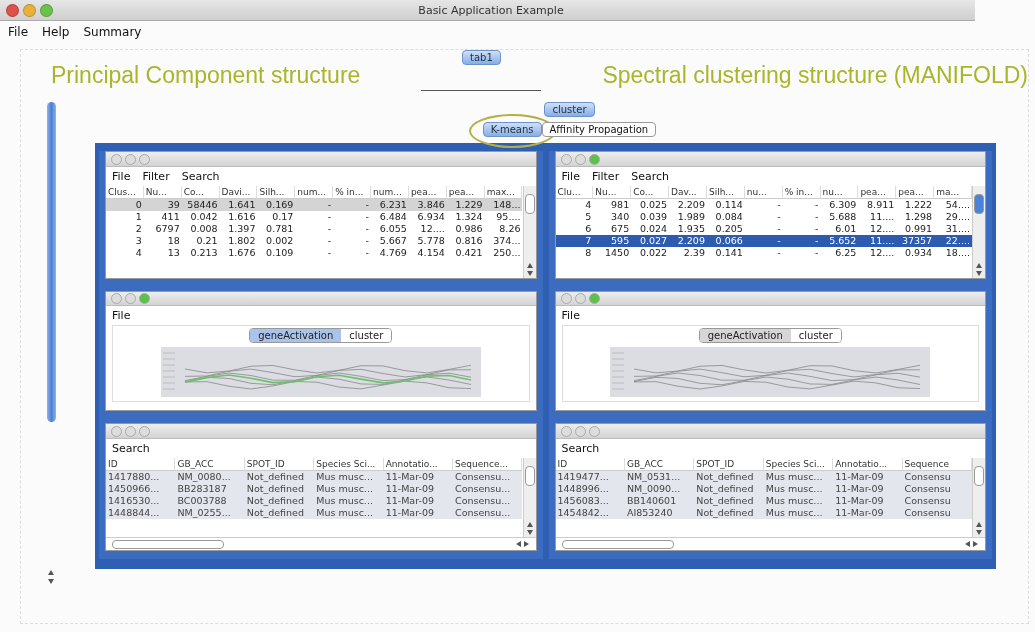 The image size is (1035, 632). I want to click on zoom-button, so click(46, 10).